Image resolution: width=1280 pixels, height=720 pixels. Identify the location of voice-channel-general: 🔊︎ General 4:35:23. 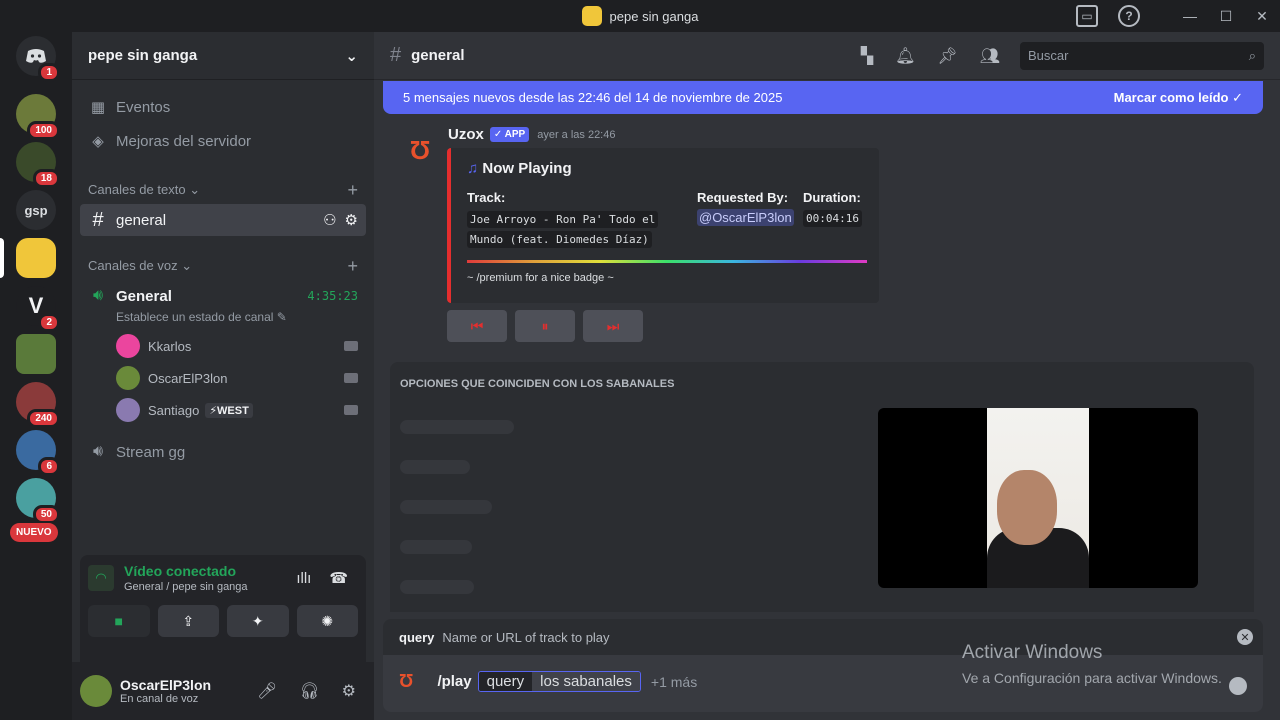
(223, 296).